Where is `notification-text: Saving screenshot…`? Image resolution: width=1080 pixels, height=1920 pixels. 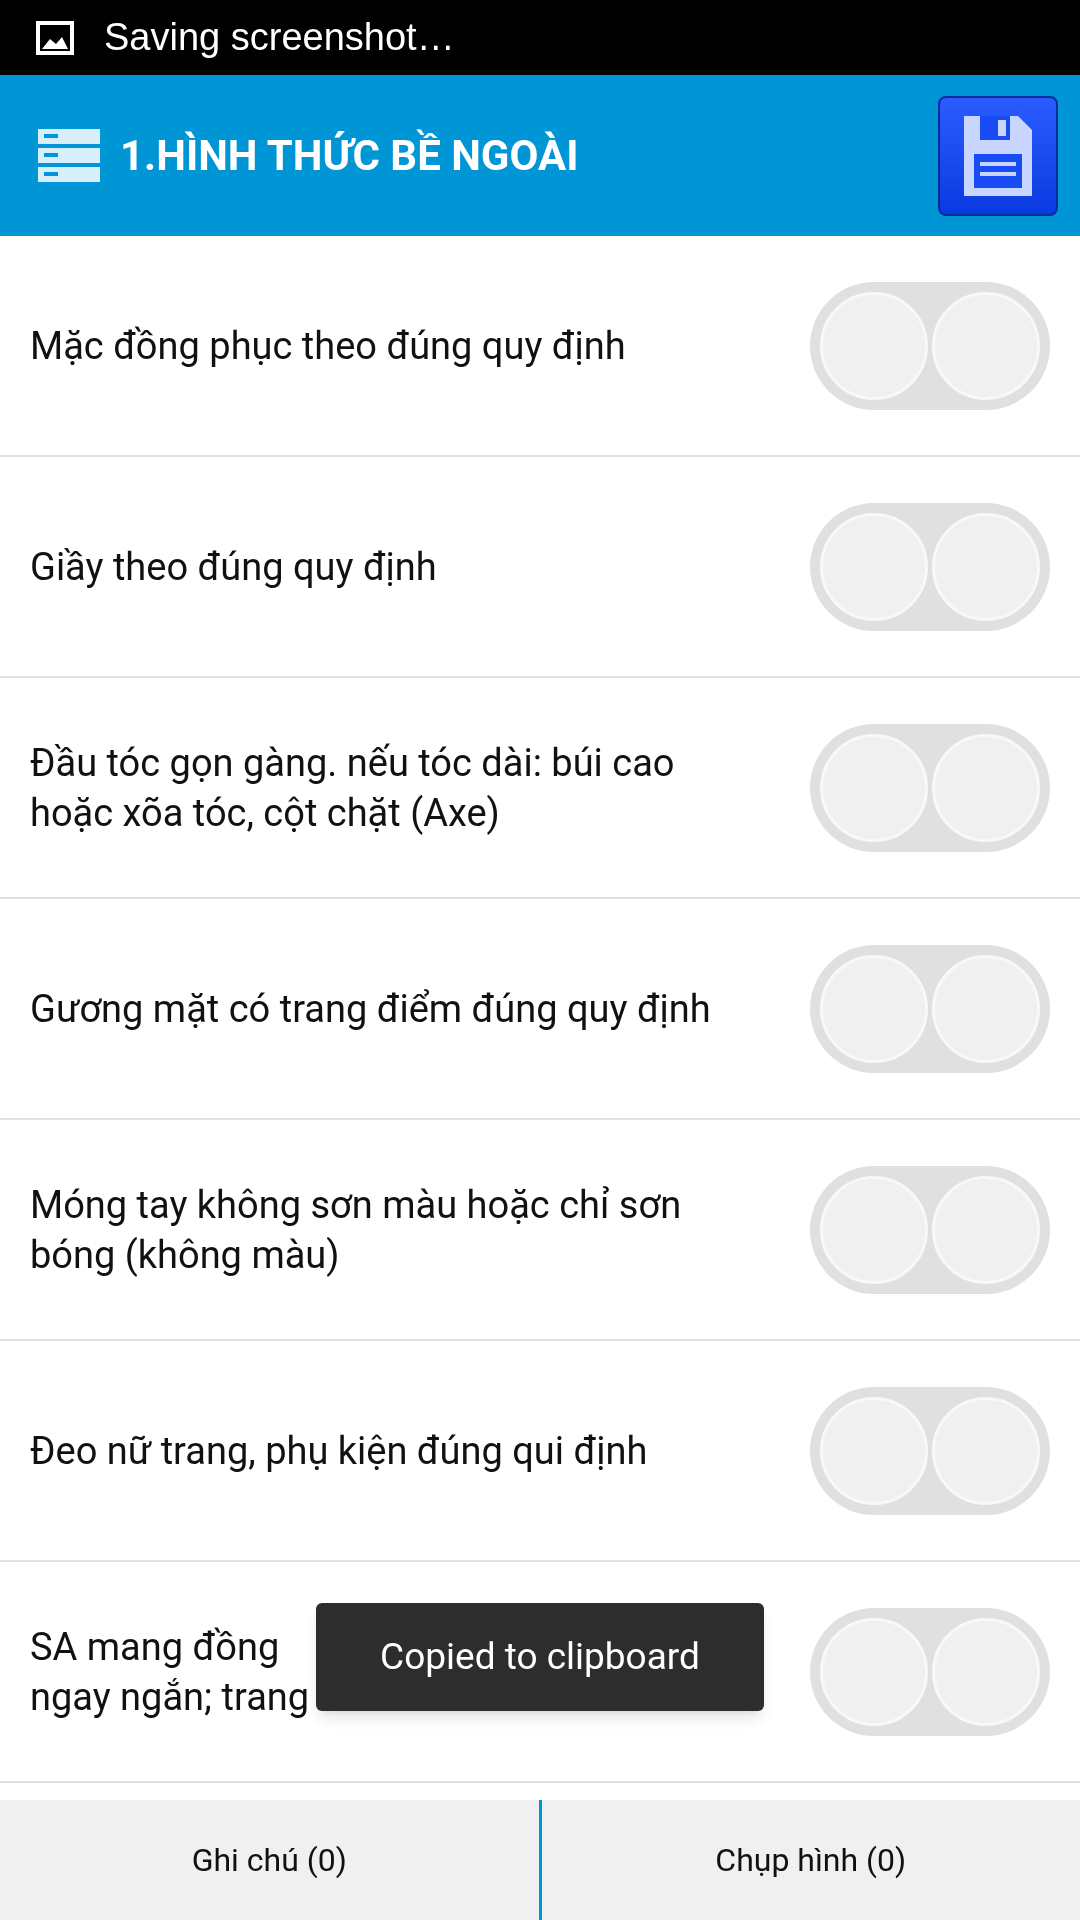
notification-text: Saving screenshot… is located at coordinates (279, 37).